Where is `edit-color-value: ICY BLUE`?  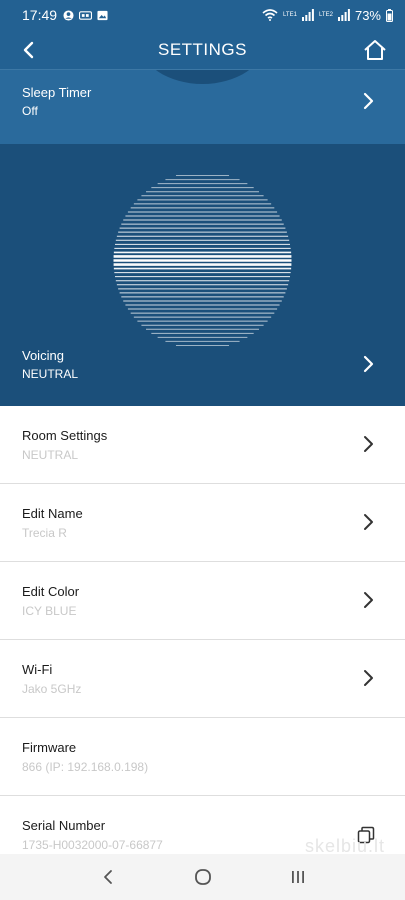 edit-color-value: ICY BLUE is located at coordinates (49, 611).